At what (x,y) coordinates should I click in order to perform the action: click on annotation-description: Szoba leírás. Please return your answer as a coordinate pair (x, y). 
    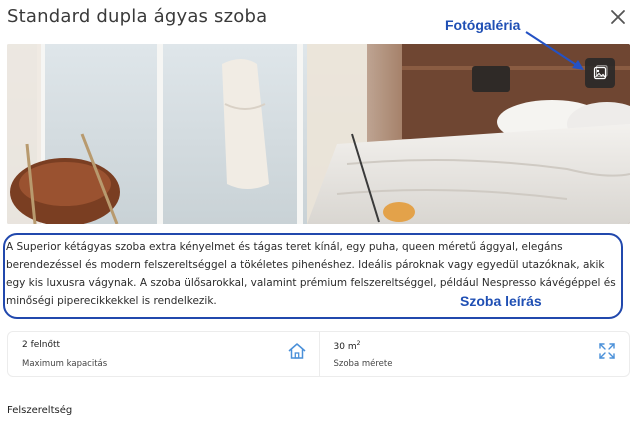
    Looking at the image, I should click on (501, 301).